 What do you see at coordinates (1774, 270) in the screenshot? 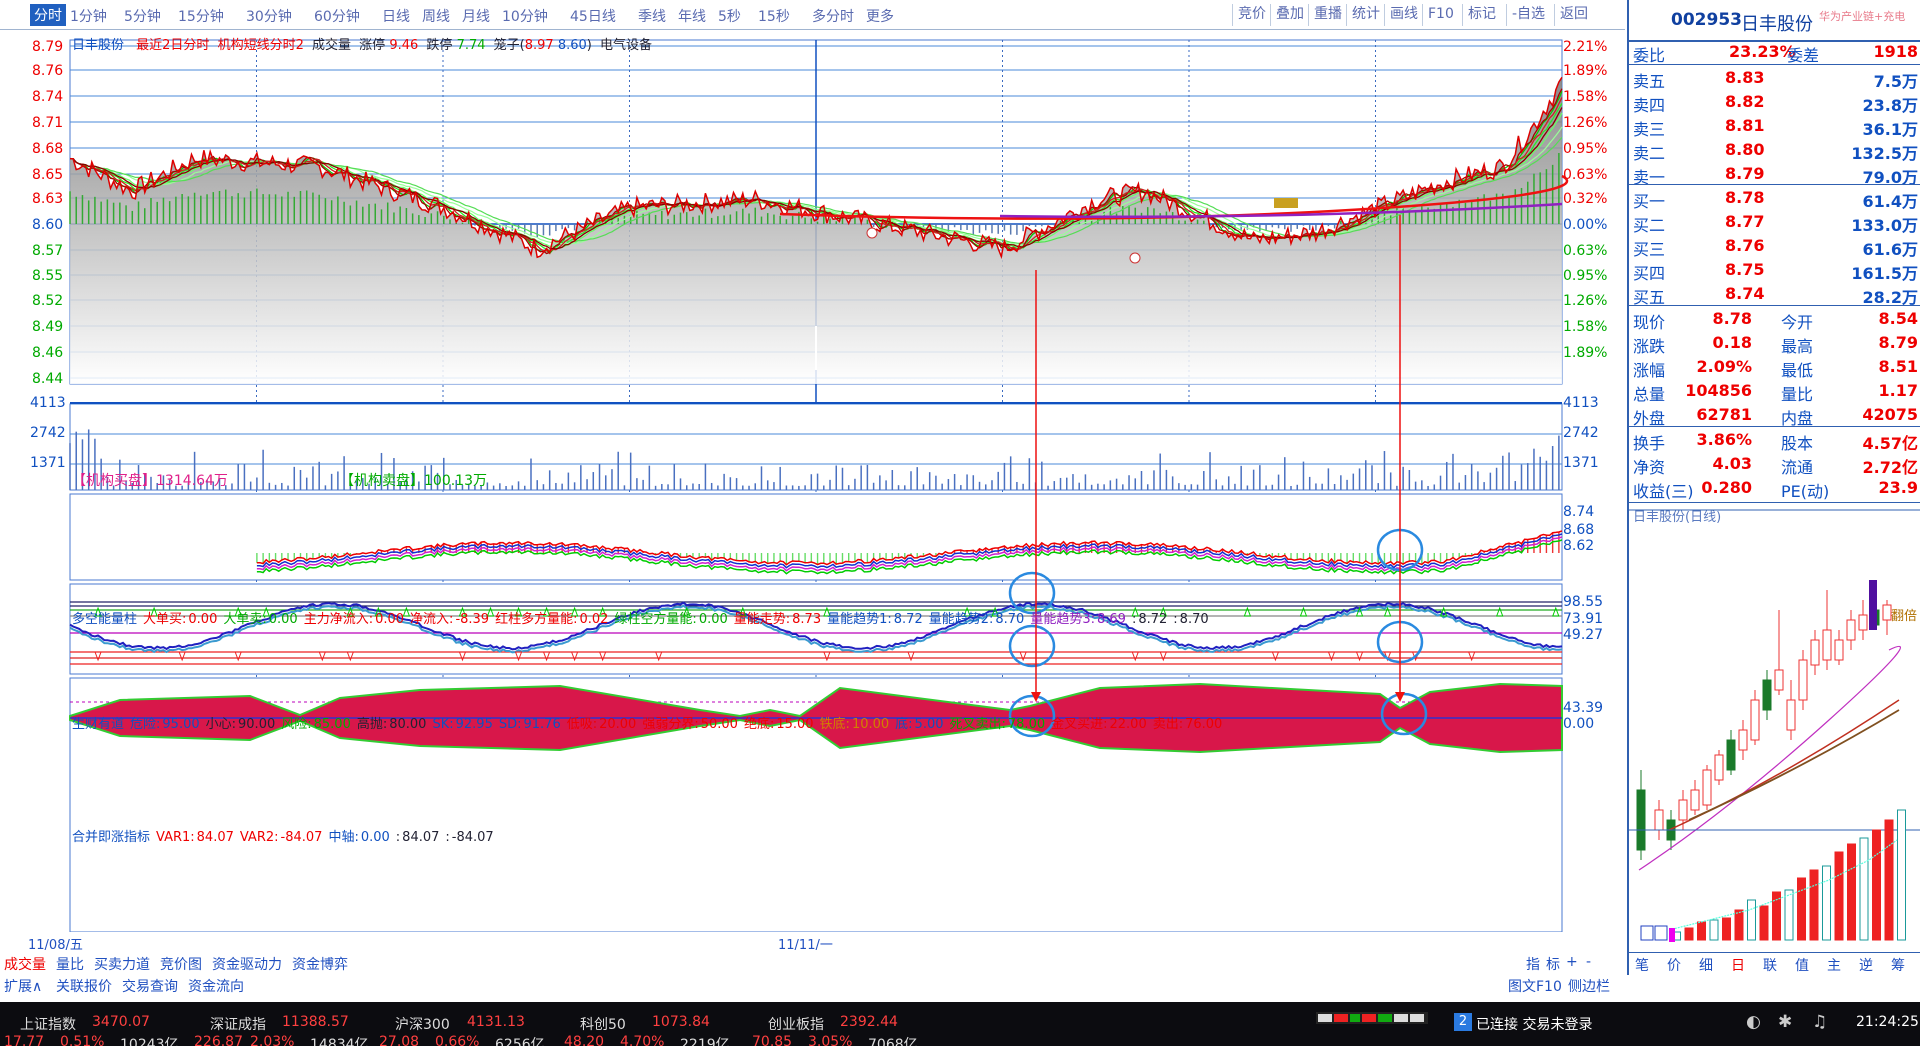
I see `bids-row: 买四 8.75 161.5万` at bounding box center [1774, 270].